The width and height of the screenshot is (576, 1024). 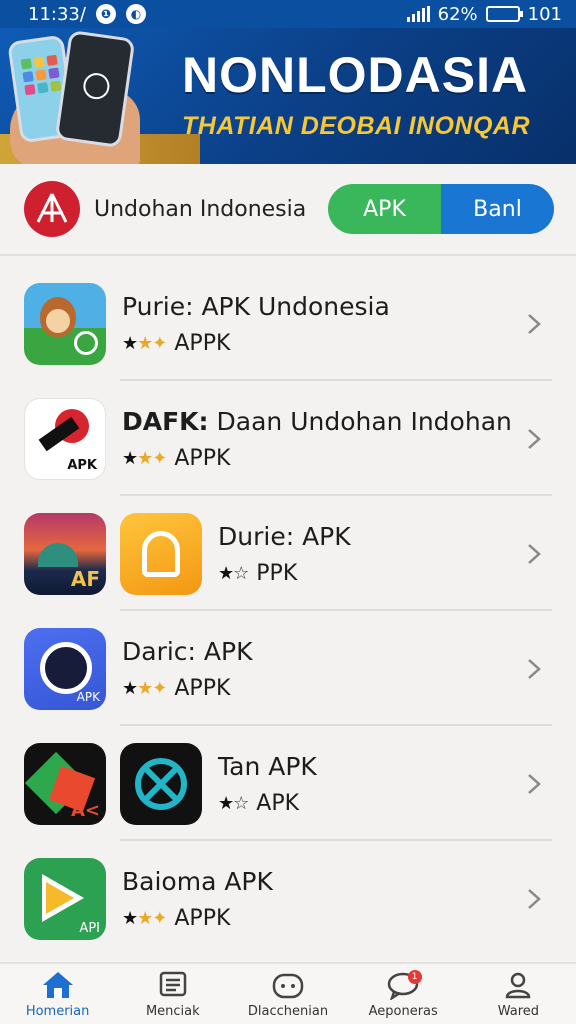 What do you see at coordinates (187, 651) in the screenshot?
I see `app-title: Daric: APK` at bounding box center [187, 651].